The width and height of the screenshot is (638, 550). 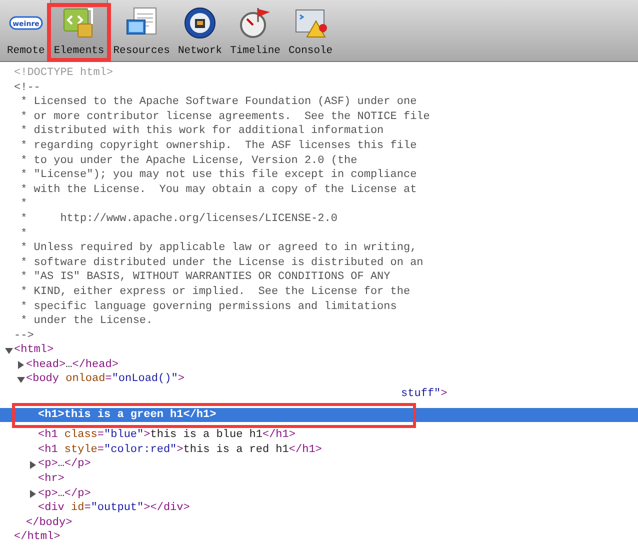 What do you see at coordinates (179, 219) in the screenshot?
I see `comment-line: * http://www.apache.org/licenses/LICENSE-2.0` at bounding box center [179, 219].